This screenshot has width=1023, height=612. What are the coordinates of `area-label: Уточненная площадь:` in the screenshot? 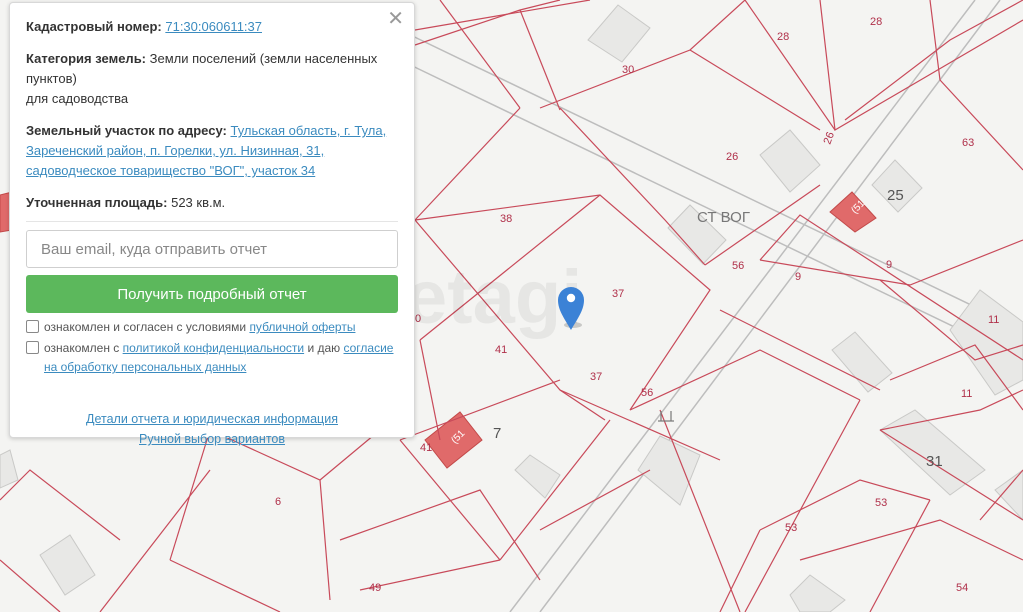 It's located at (97, 202).